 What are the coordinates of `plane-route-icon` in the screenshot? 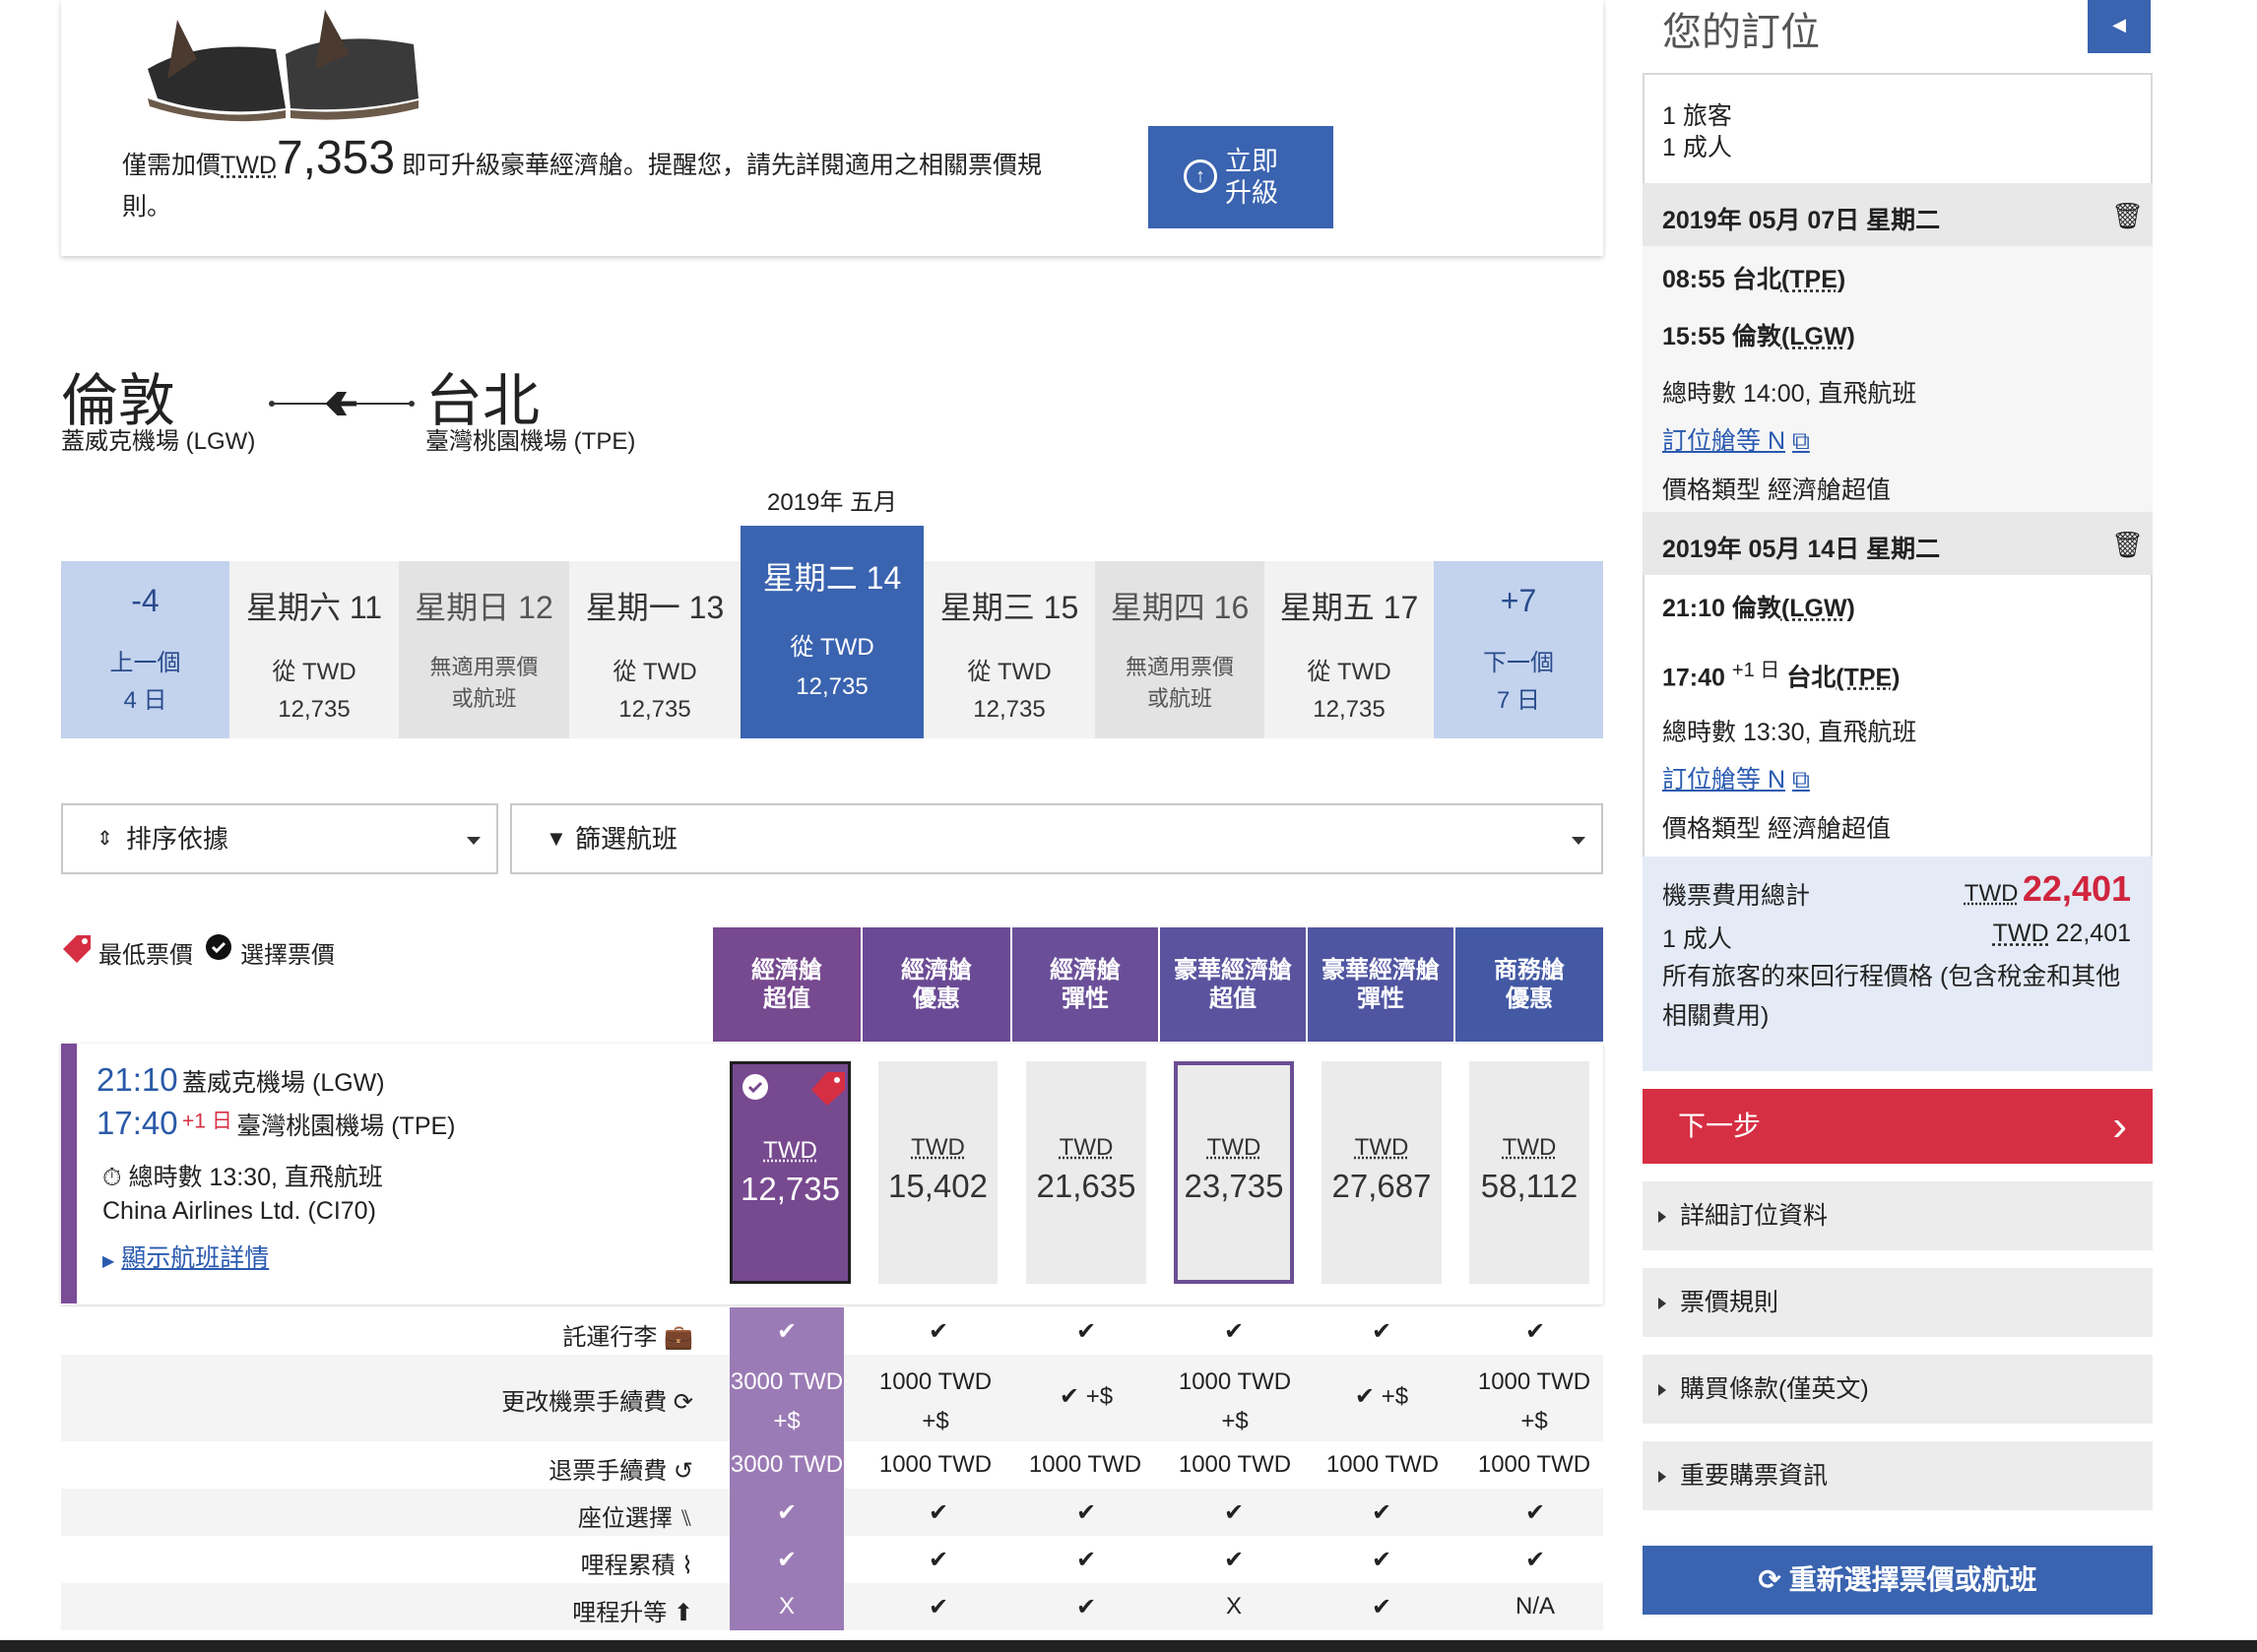 It's located at (342, 403).